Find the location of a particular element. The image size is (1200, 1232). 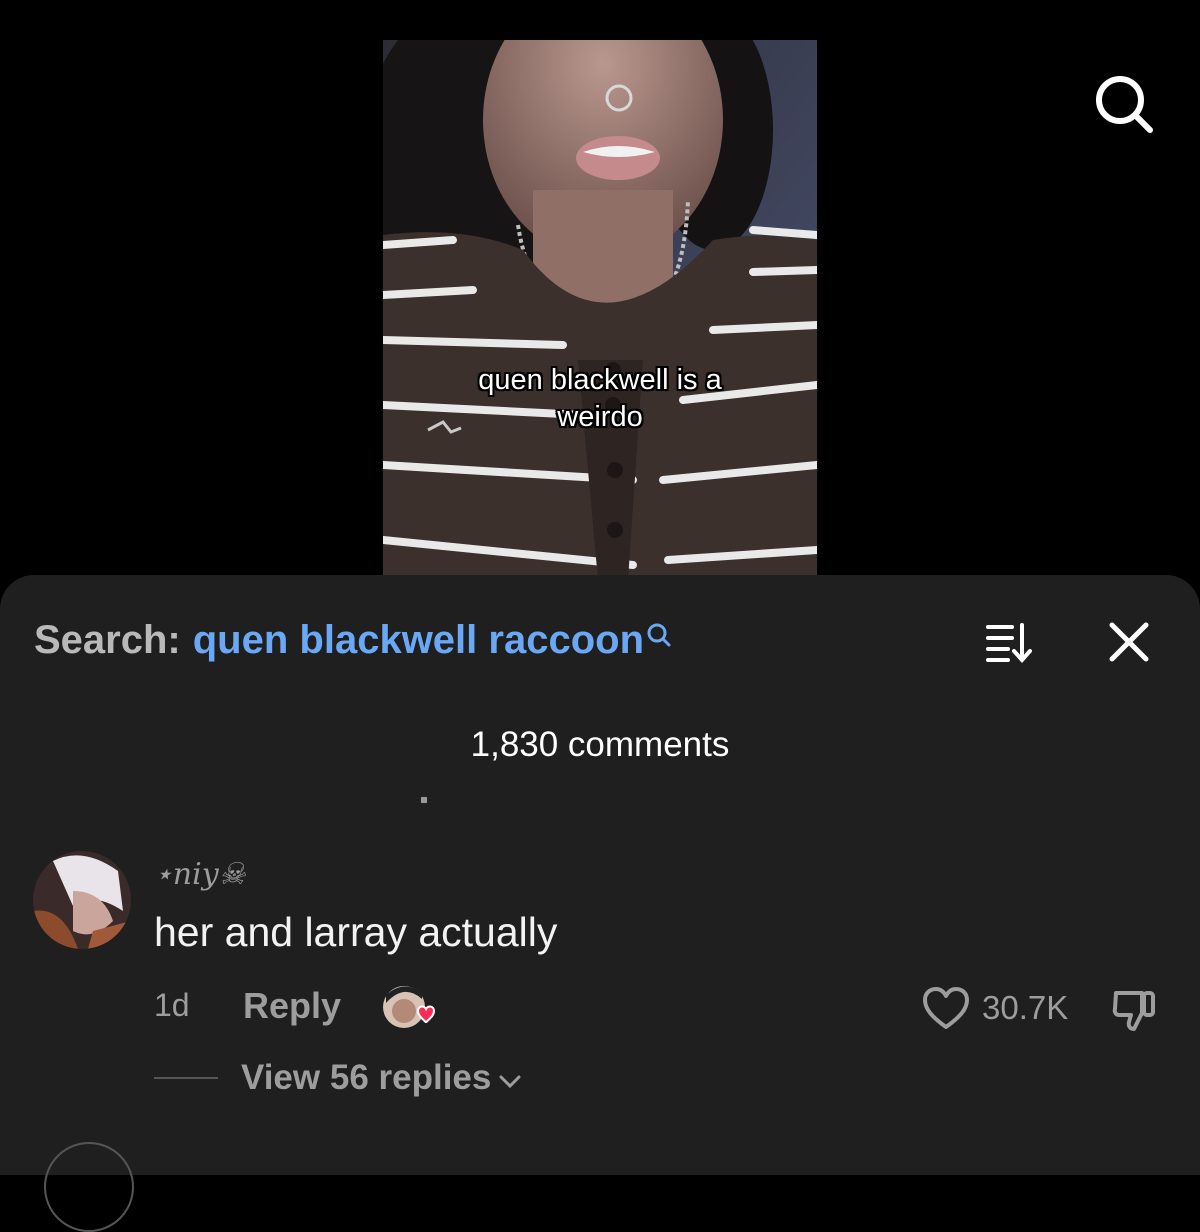

next-comment-avatar is located at coordinates (89, 1187).